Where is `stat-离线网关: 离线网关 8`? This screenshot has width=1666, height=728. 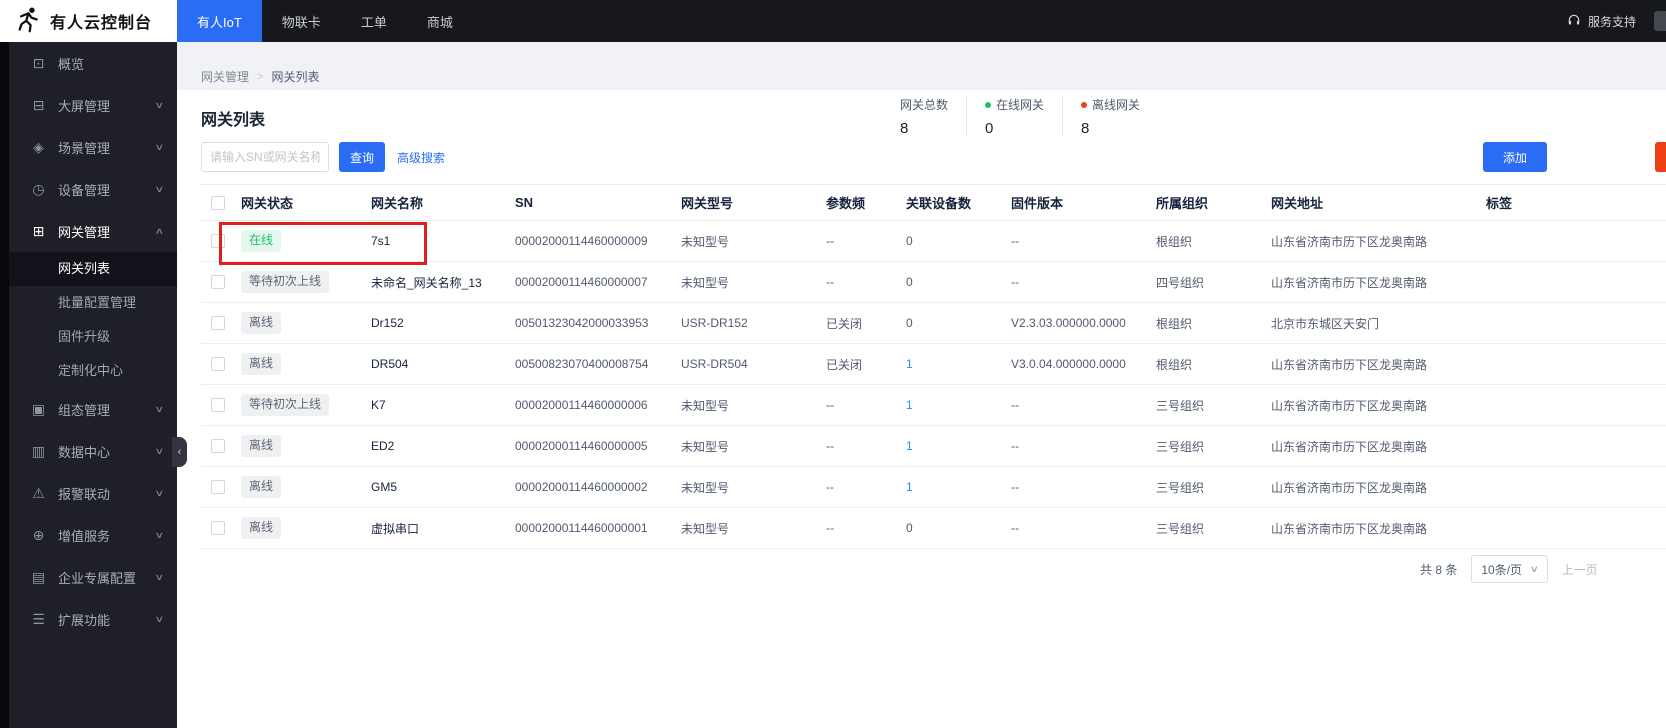 stat-离线网关: 离线网关 8 is located at coordinates (1110, 116).